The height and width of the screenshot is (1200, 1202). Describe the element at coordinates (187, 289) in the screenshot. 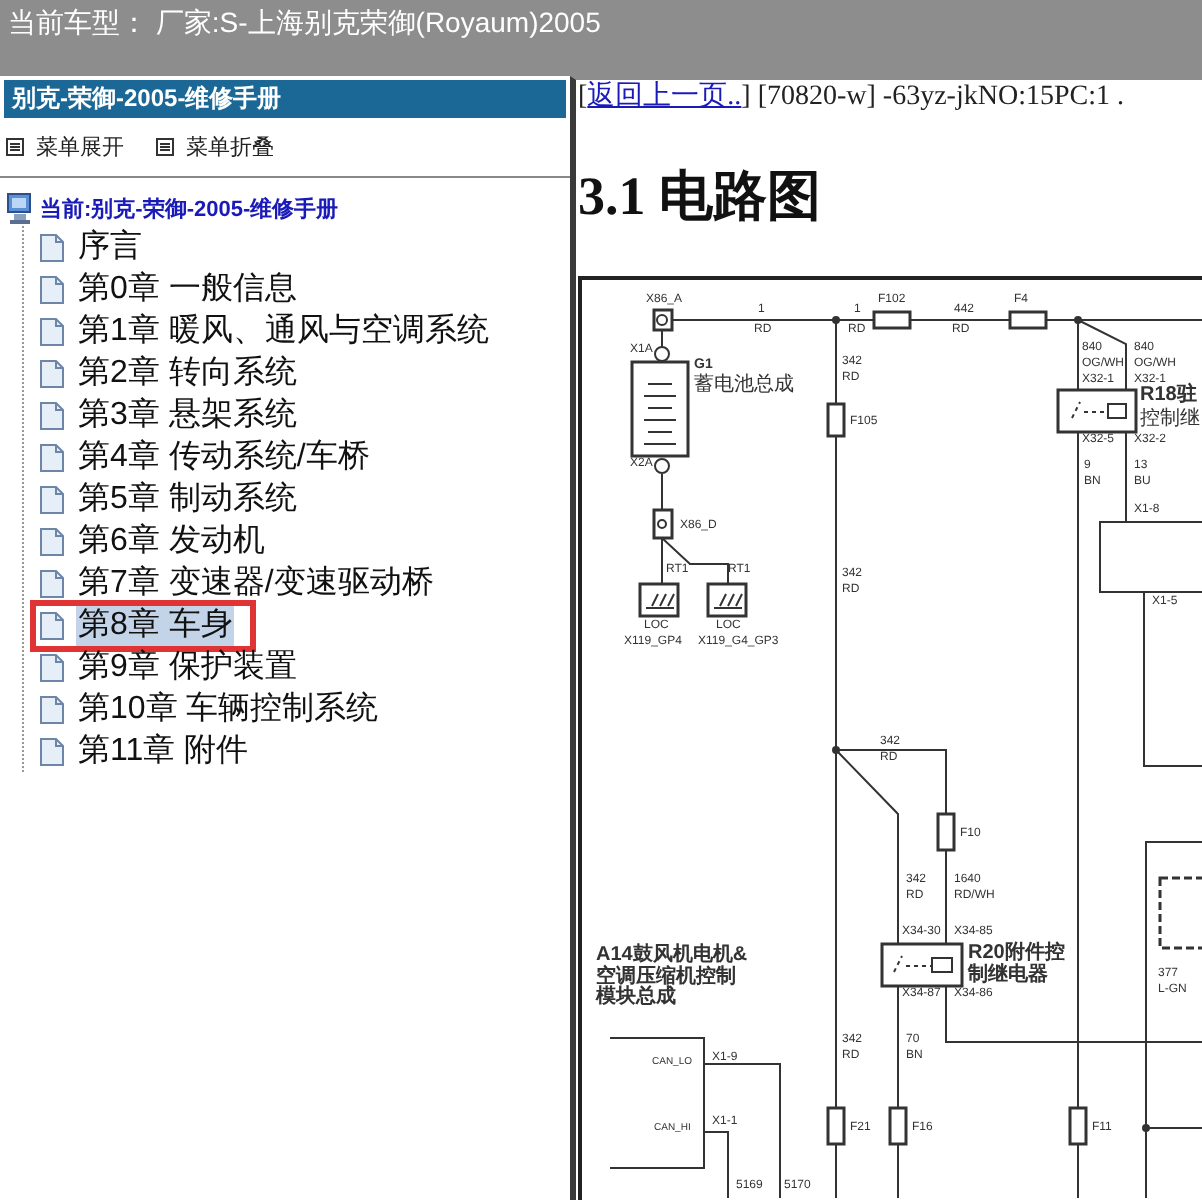

I see `tree-item: 第0章 一般信息` at that location.